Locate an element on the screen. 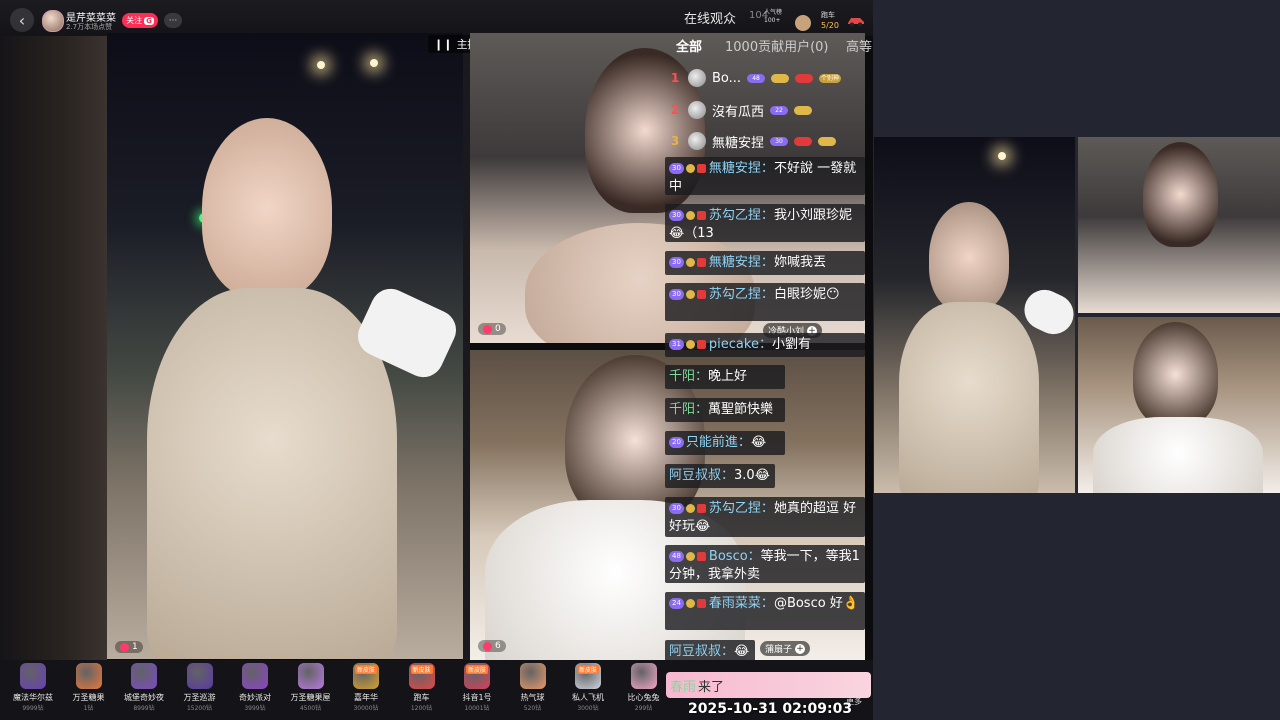 This screenshot has width=1280, height=720. gift-item: 万圣巡游 15200钻 is located at coordinates (200, 690).